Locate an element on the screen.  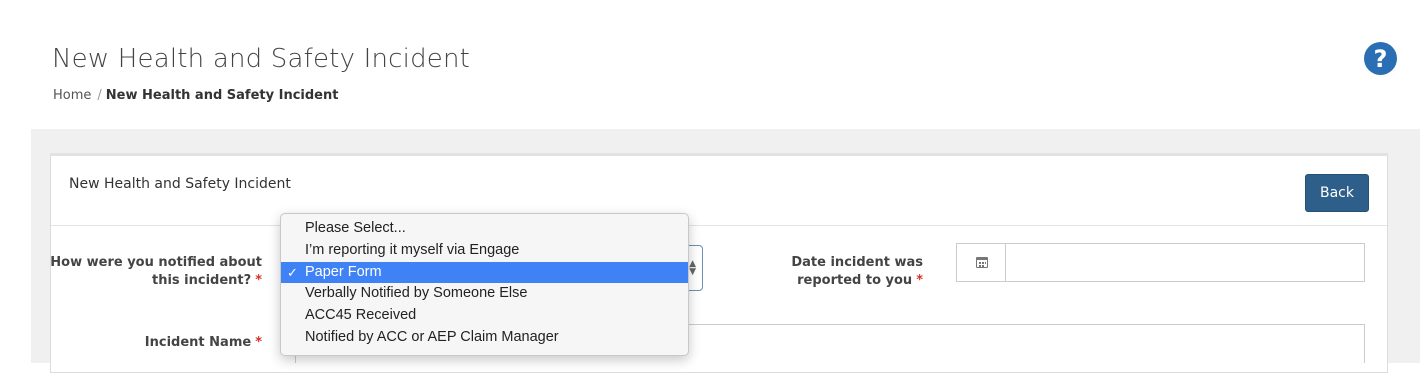
option-label: Verbally Notified by Someone Else is located at coordinates (416, 293).